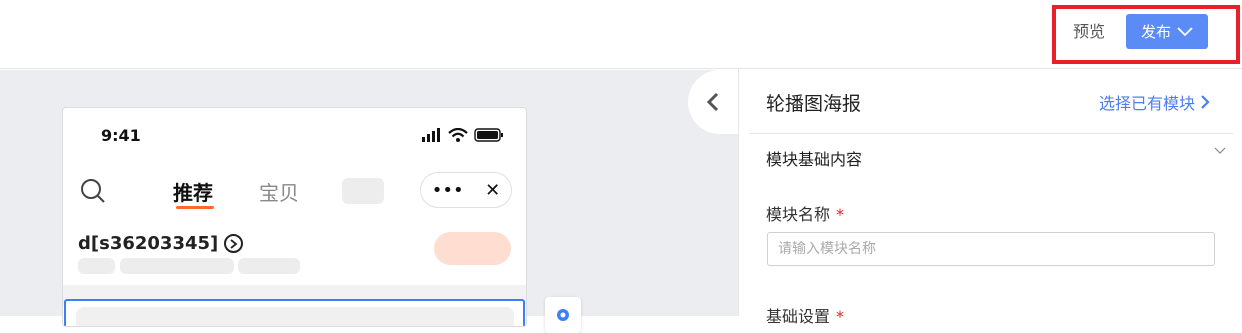 The width and height of the screenshot is (1242, 333). What do you see at coordinates (1155, 32) in the screenshot?
I see `publish-label: 发布` at bounding box center [1155, 32].